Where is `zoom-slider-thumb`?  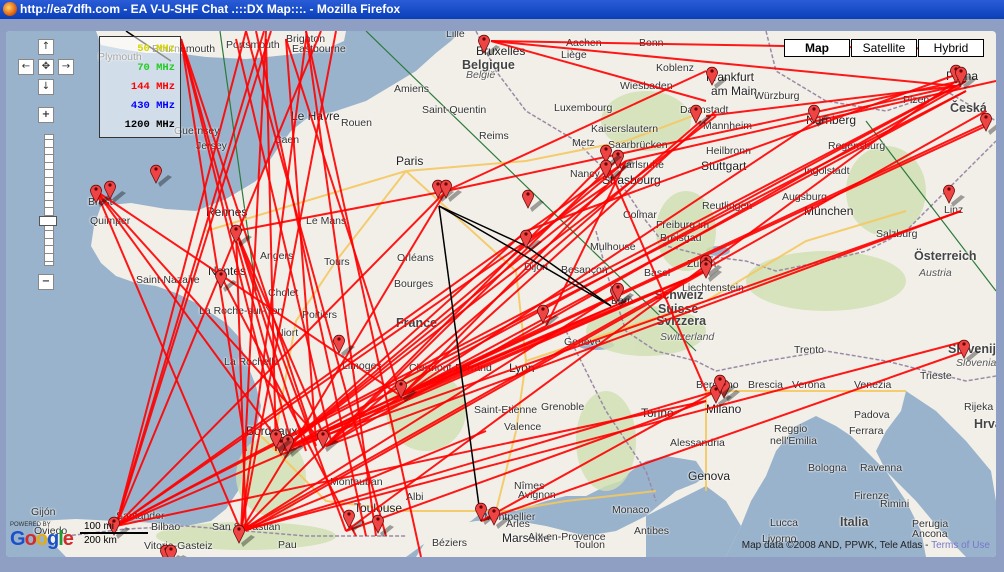 zoom-slider-thumb is located at coordinates (48, 221).